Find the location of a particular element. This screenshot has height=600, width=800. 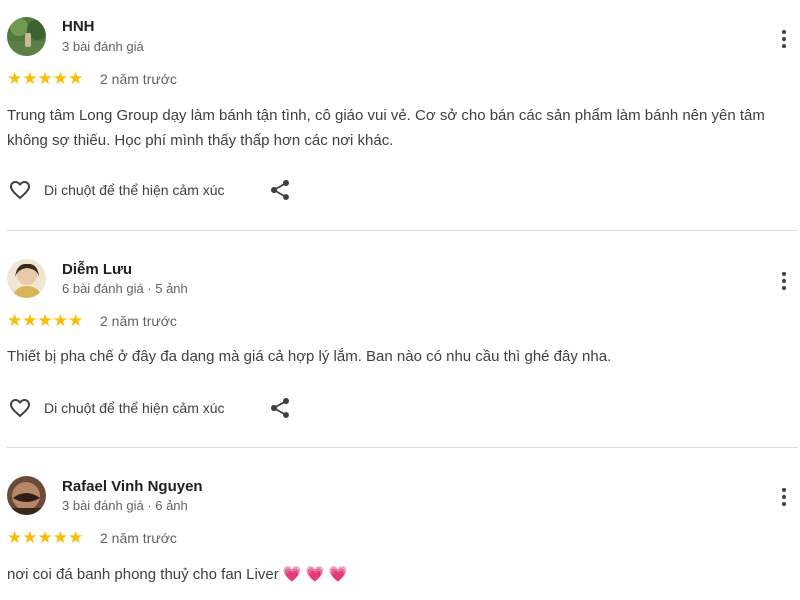

reviewer-name: Diễm Lưu is located at coordinates (97, 269).